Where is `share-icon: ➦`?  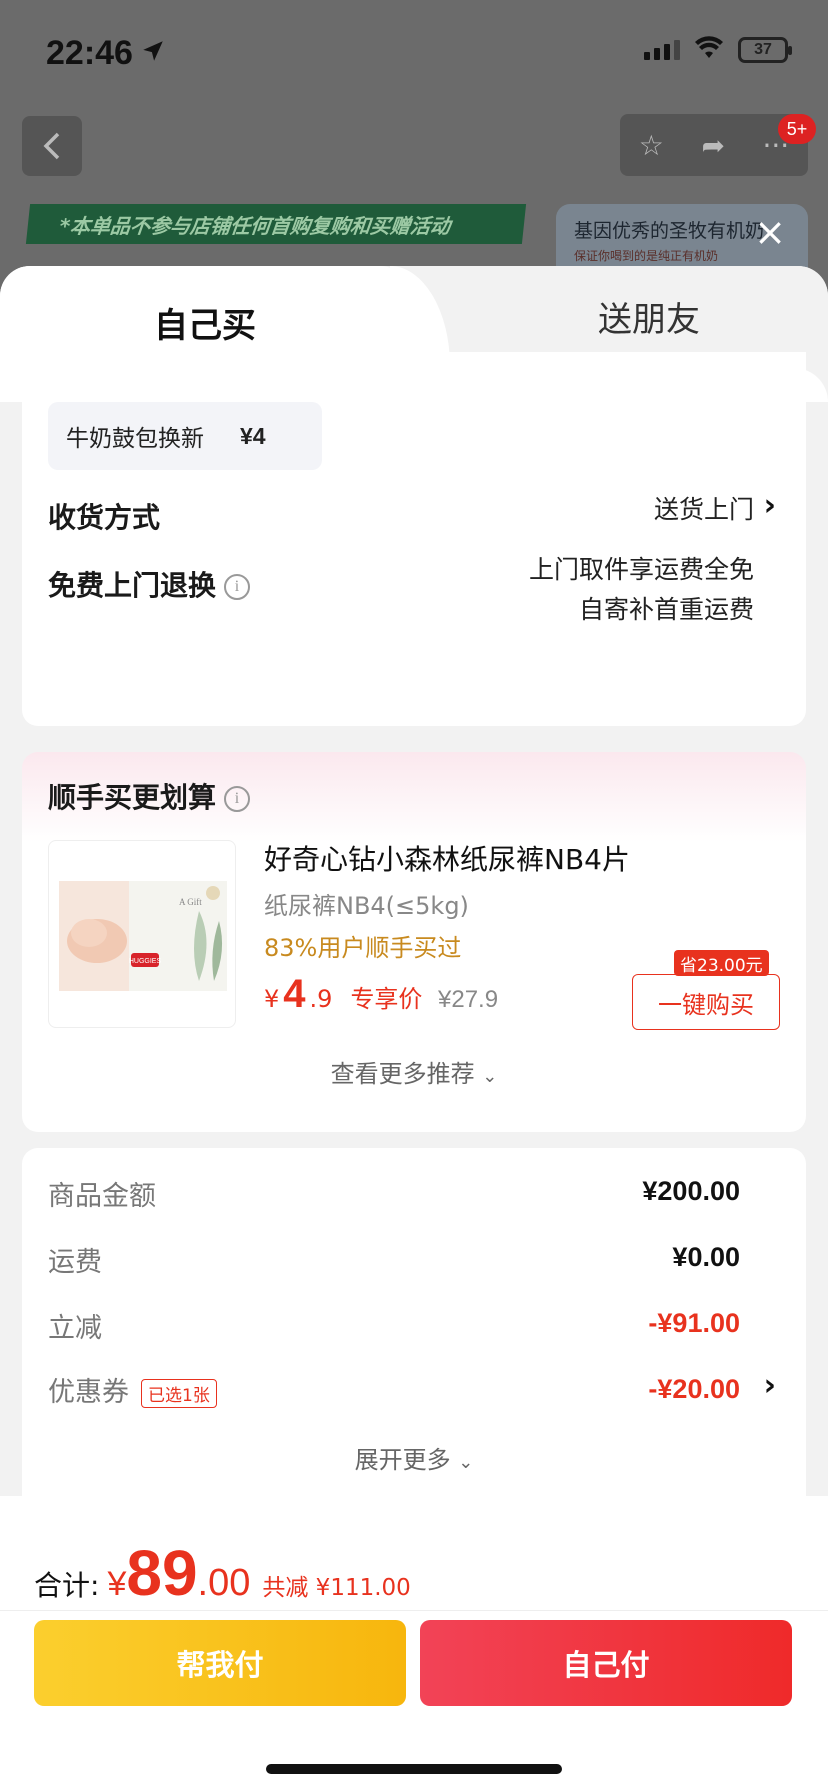
share-icon: ➦ is located at coordinates (712, 145).